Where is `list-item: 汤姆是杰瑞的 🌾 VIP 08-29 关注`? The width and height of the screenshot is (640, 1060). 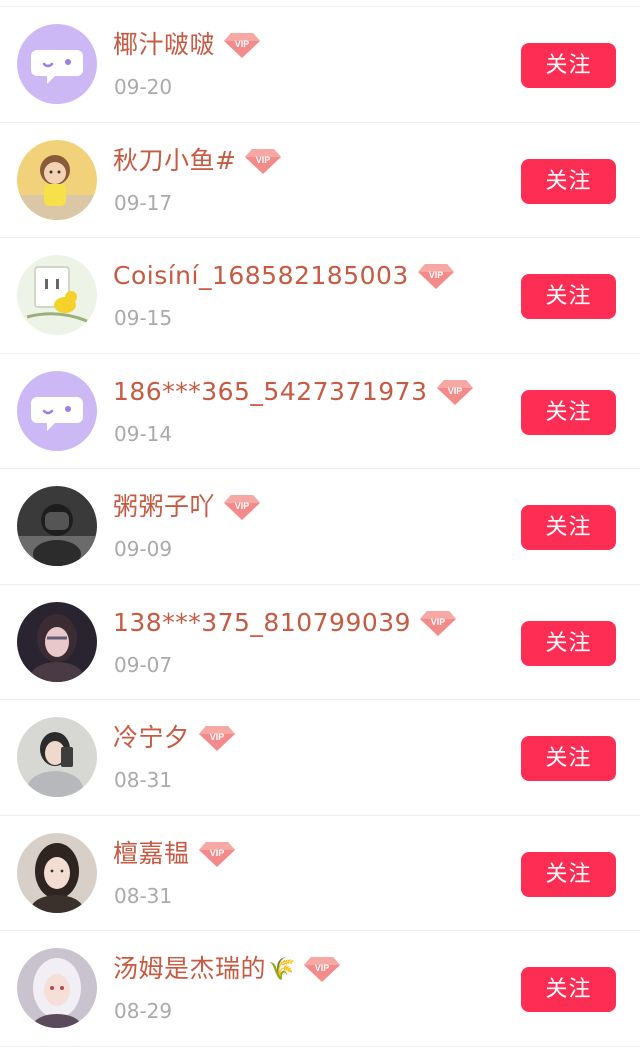 list-item: 汤姆是杰瑞的 🌾 VIP 08-29 关注 is located at coordinates (320, 989).